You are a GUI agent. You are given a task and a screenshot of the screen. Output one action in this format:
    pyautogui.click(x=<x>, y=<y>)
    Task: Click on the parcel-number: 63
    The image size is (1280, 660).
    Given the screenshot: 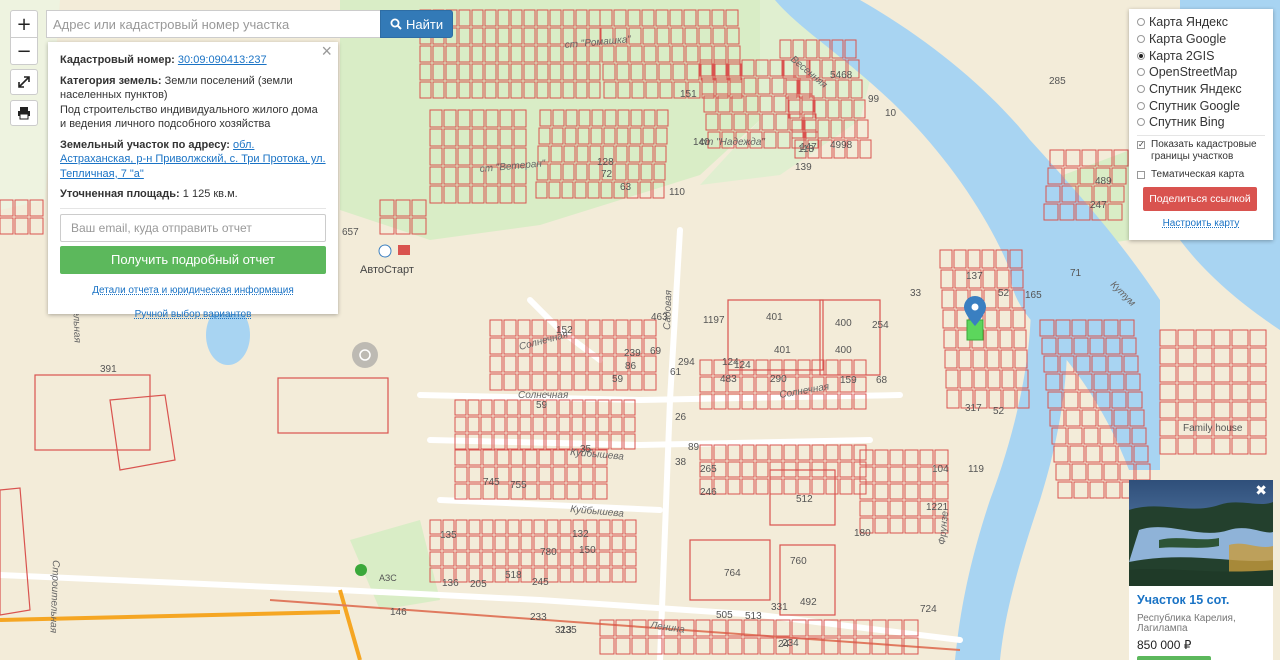 What is the action you would take?
    pyautogui.click(x=626, y=187)
    